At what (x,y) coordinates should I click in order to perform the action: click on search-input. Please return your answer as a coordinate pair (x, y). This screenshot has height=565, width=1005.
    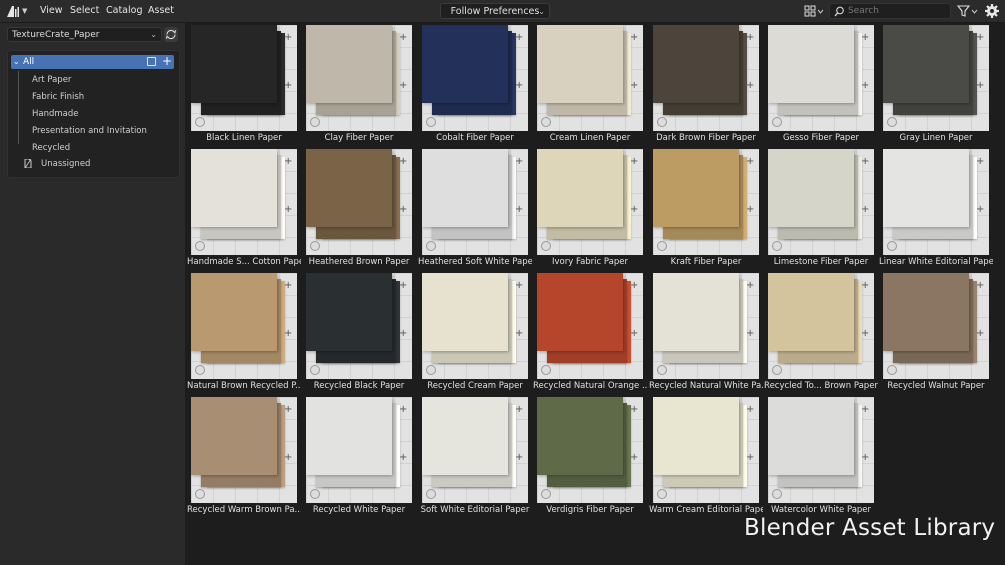
    Looking at the image, I should click on (897, 11).